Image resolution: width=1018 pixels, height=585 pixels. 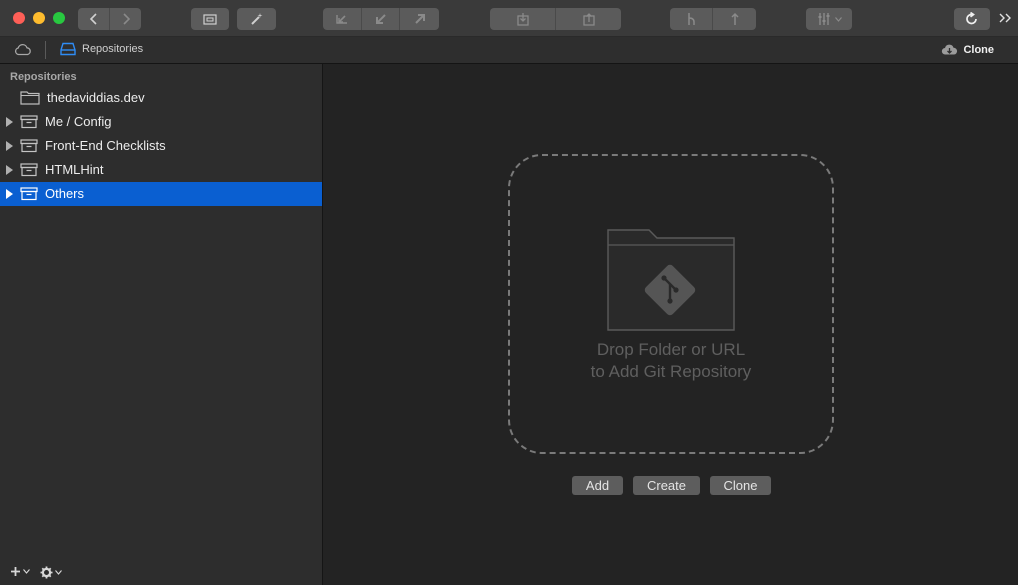 What do you see at coordinates (161, 194) in the screenshot?
I see `sidebar-item-others: Others` at bounding box center [161, 194].